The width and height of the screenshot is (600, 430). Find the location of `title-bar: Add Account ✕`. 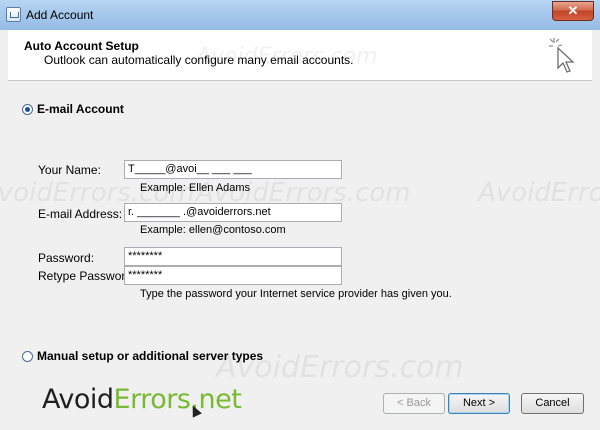

title-bar: Add Account ✕ is located at coordinates (300, 15).